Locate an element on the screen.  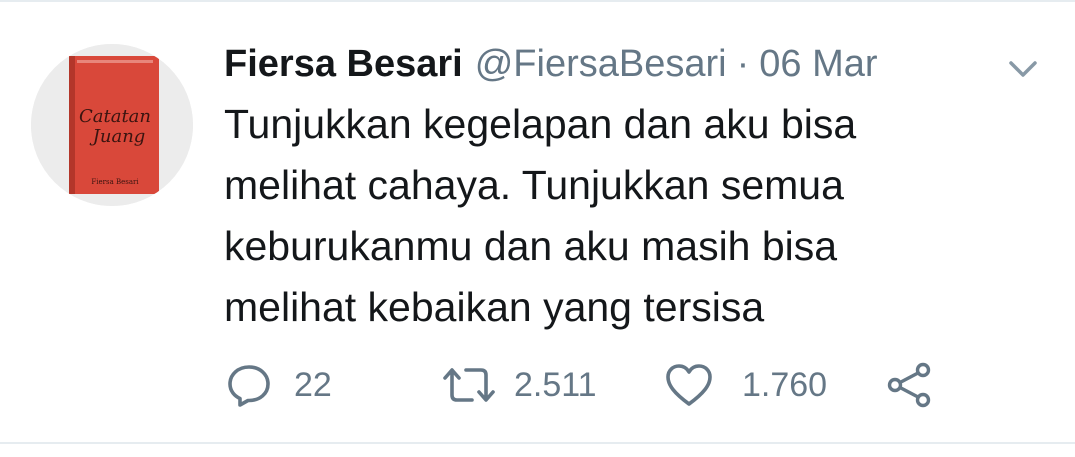
action-bar: 22 2.511 1.760 is located at coordinates (537, 385).